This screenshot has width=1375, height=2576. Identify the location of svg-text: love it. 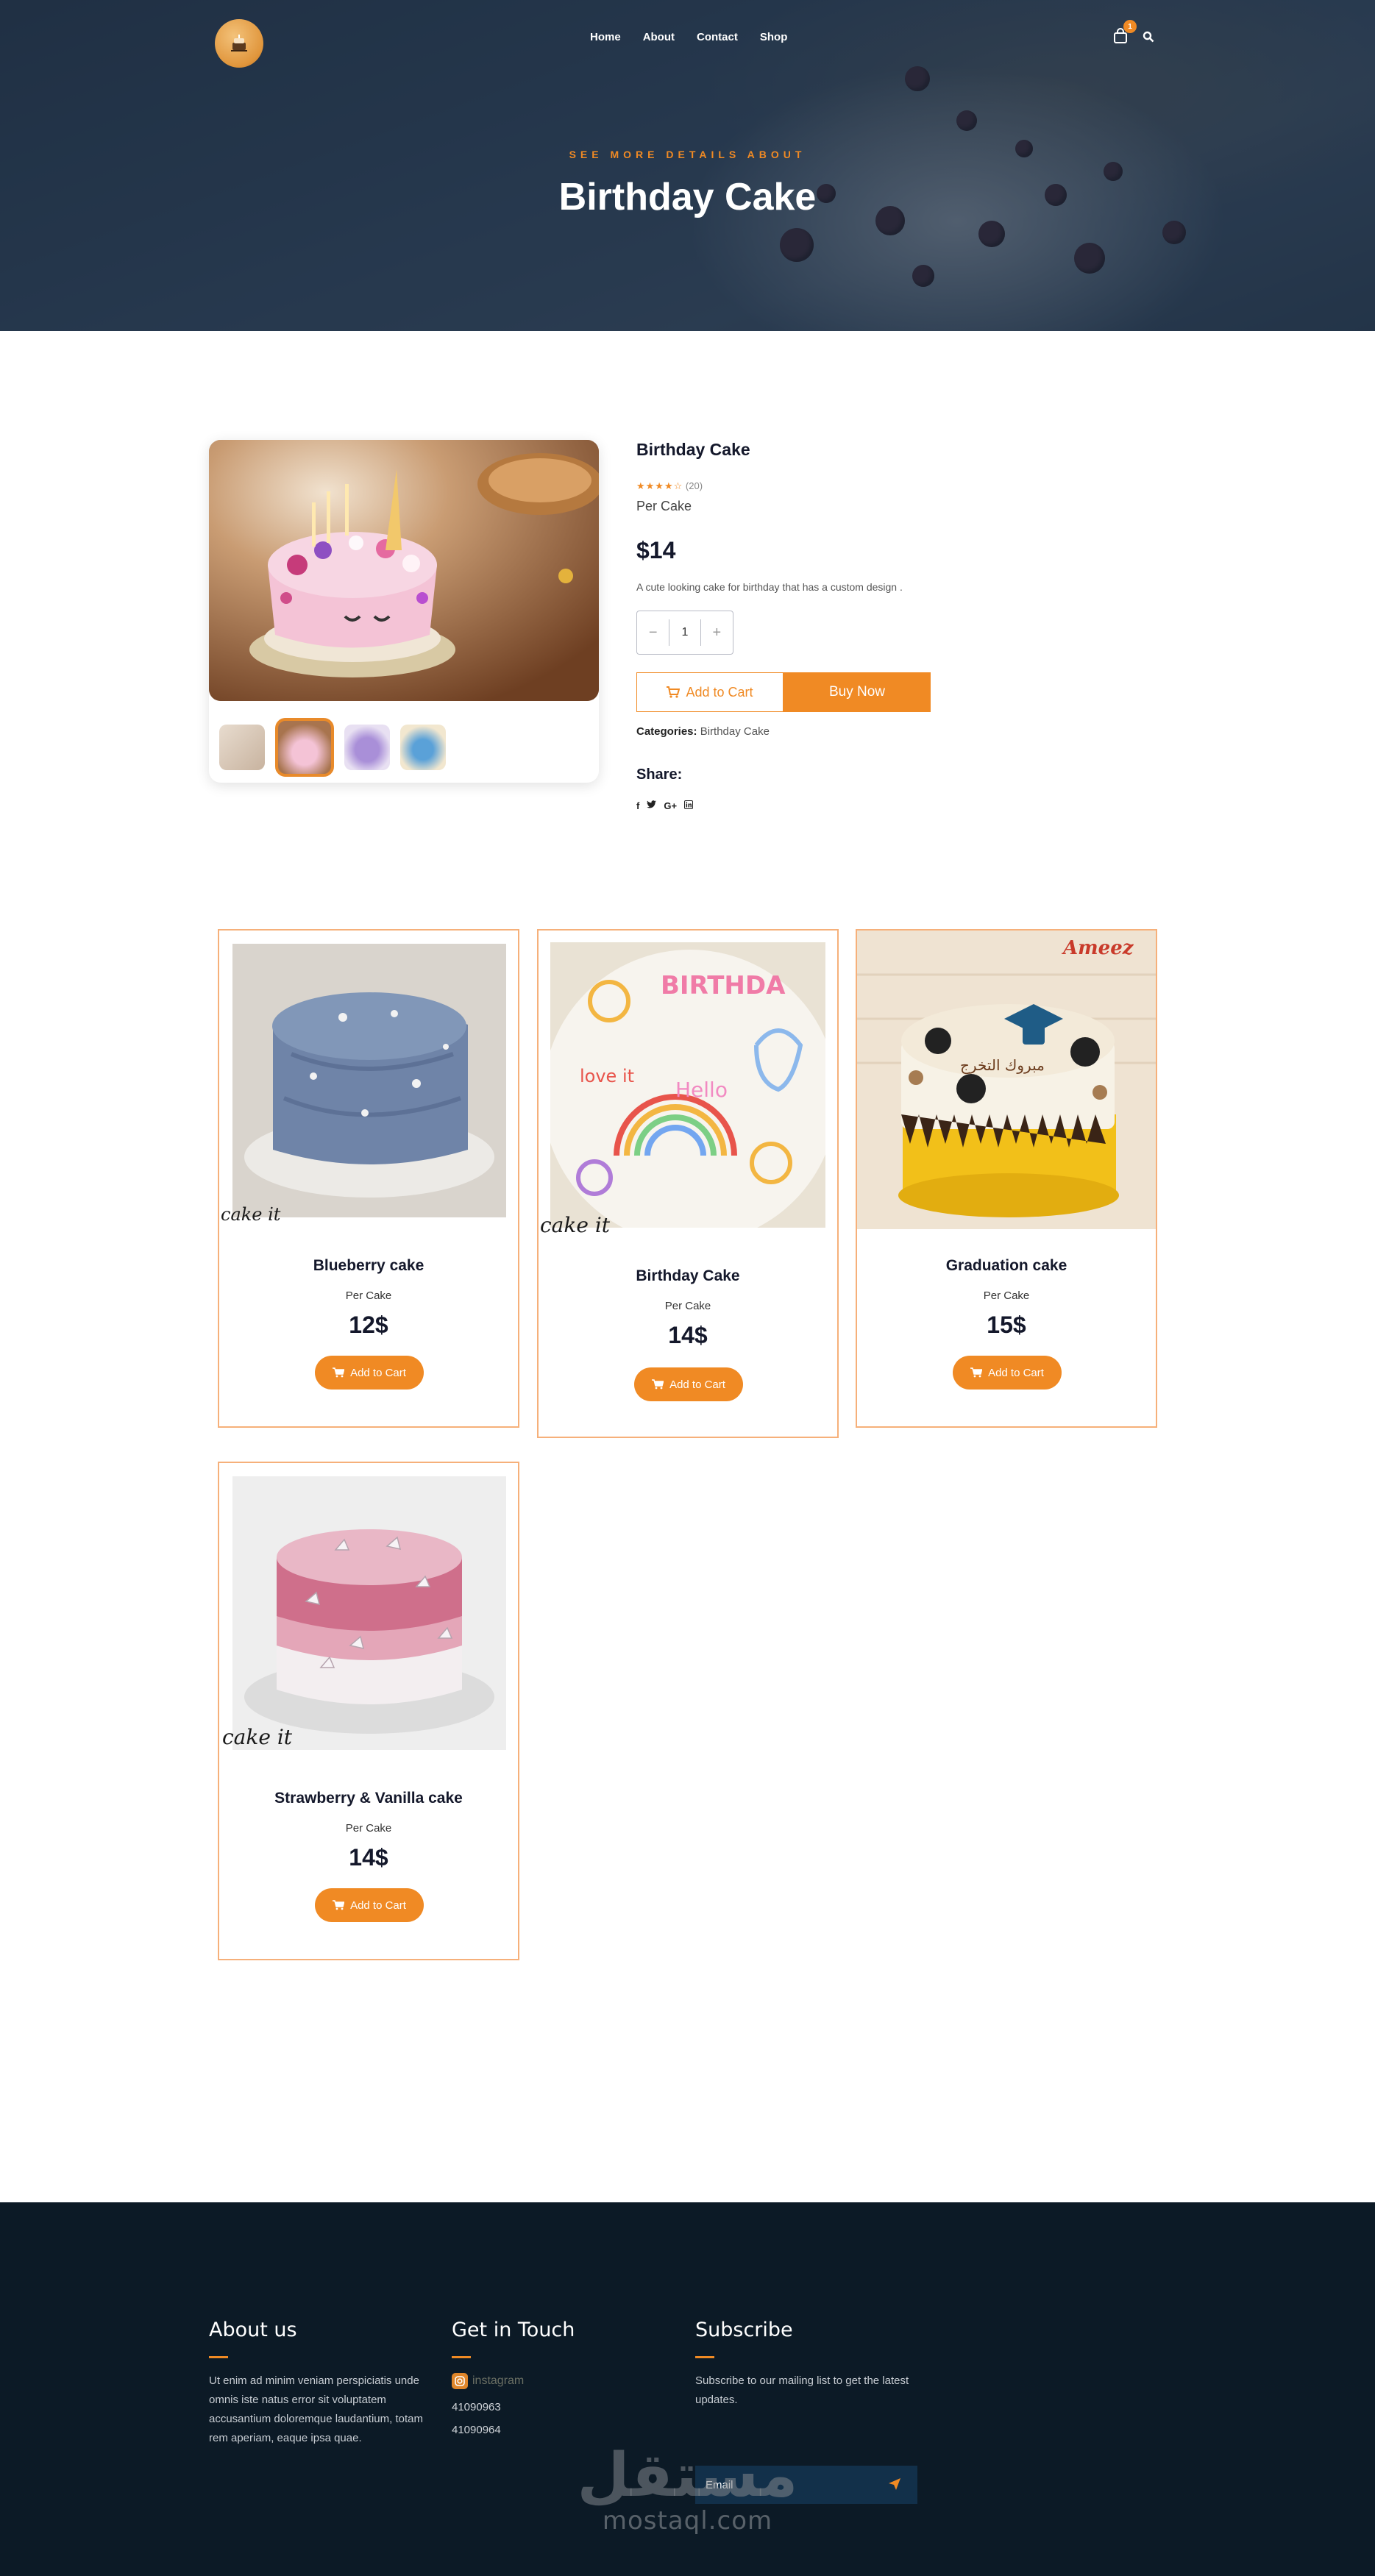
(607, 1076).